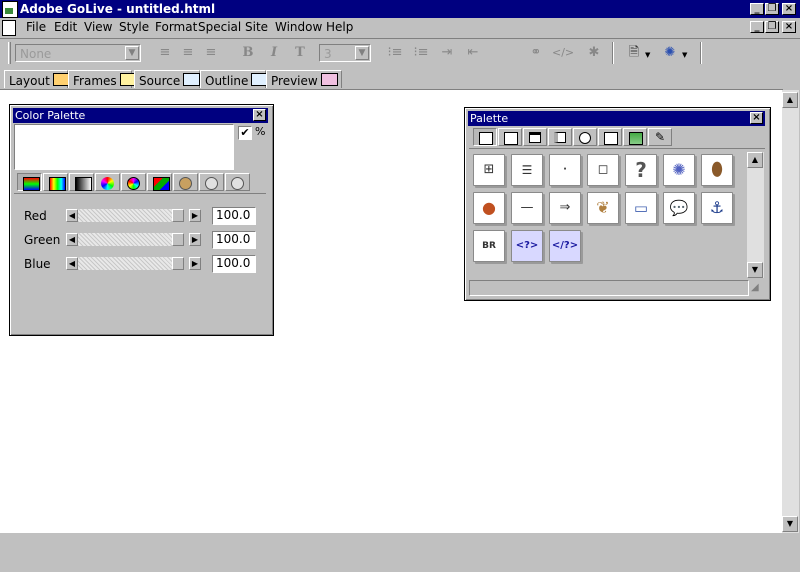  I want to click on green-value-field: 100.0, so click(234, 240).